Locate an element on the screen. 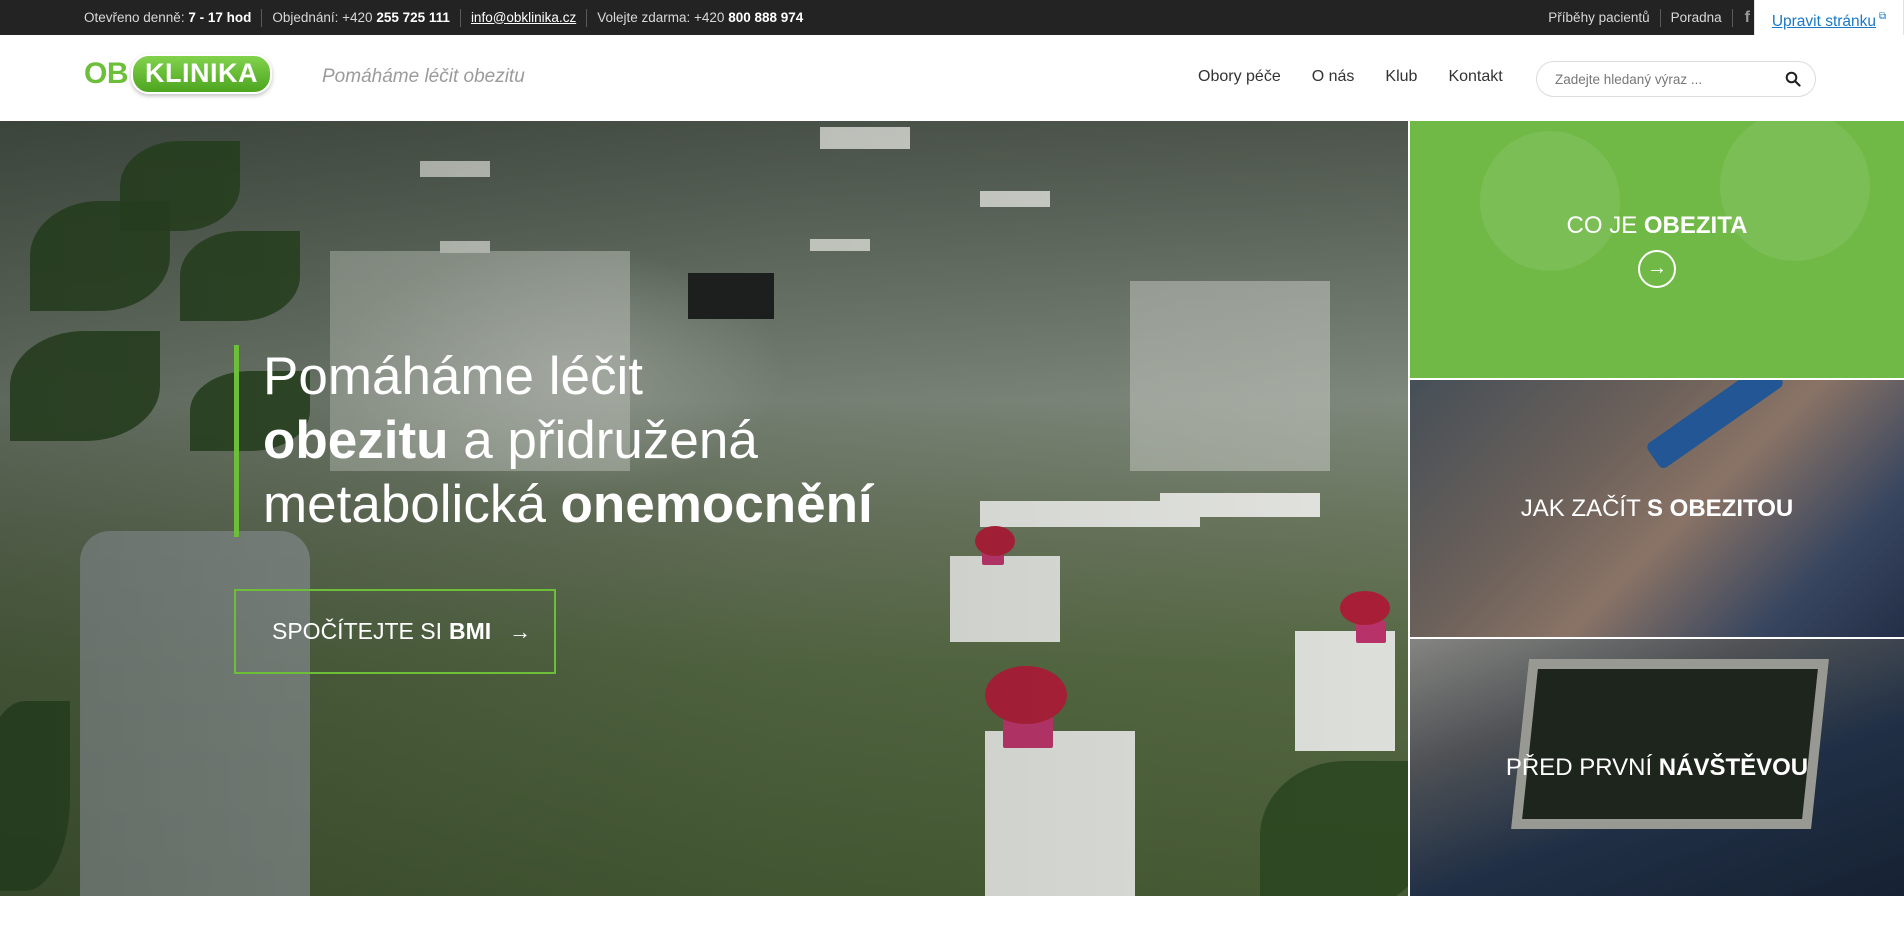  free-phone: Volejte zdarma: +420 800 888 974 is located at coordinates (699, 17).